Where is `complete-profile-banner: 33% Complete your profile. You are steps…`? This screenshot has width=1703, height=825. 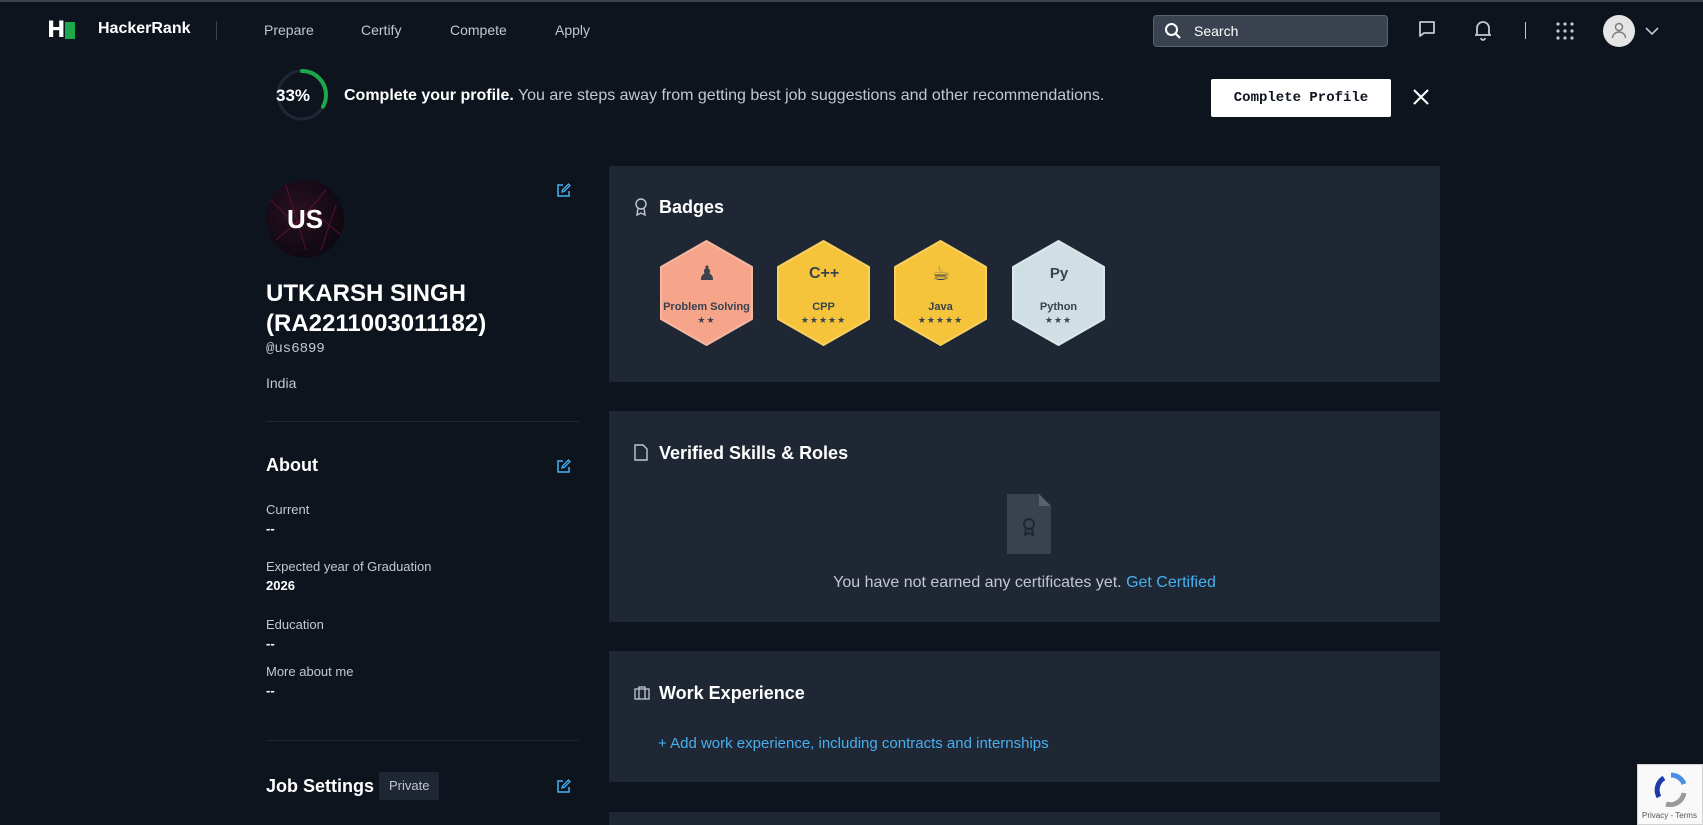
complete-profile-banner: 33% Complete your profile. You are steps… is located at coordinates (851, 107).